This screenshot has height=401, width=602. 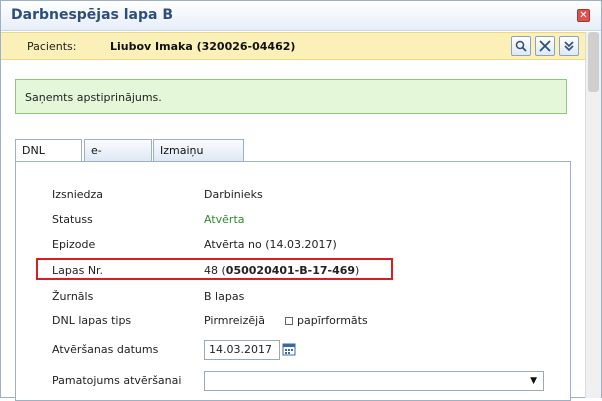 What do you see at coordinates (74, 244) in the screenshot?
I see `field-label: Epizode` at bounding box center [74, 244].